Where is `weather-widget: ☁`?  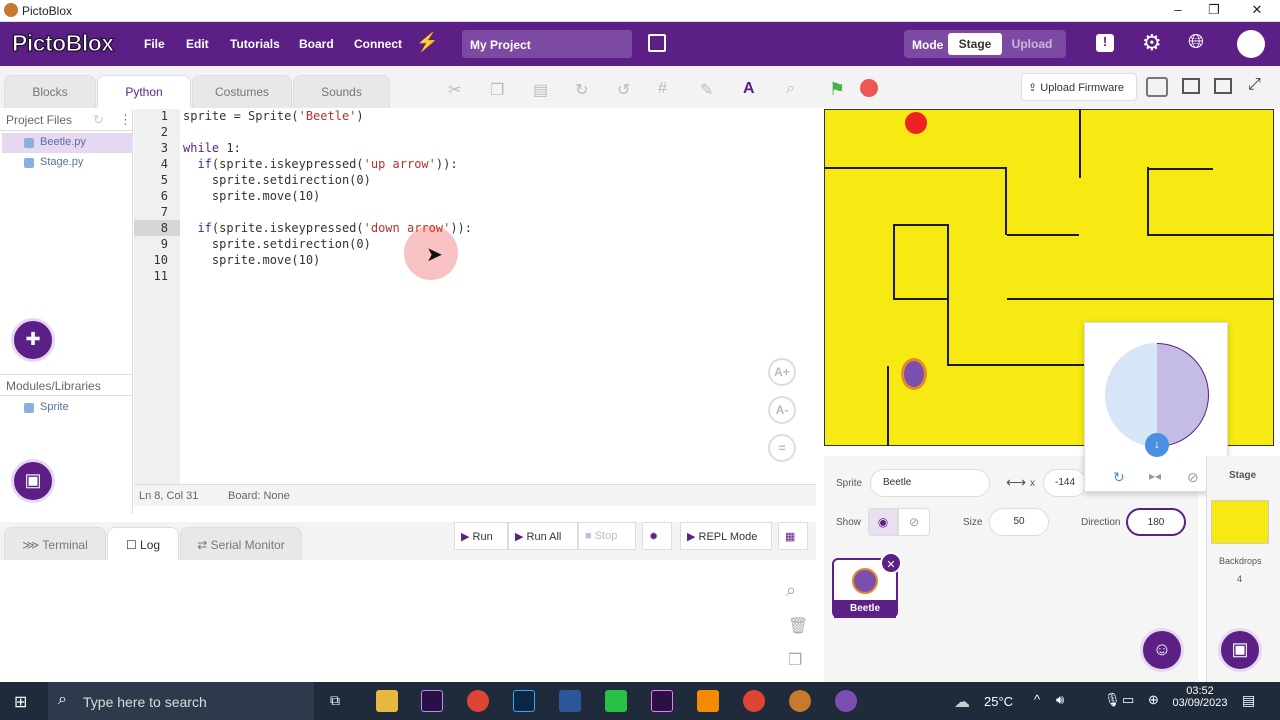
weather-widget: ☁ is located at coordinates (964, 701).